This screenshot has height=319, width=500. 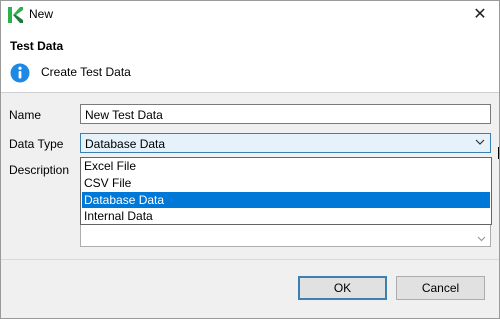 I want to click on description-label: Description, so click(x=39, y=170).